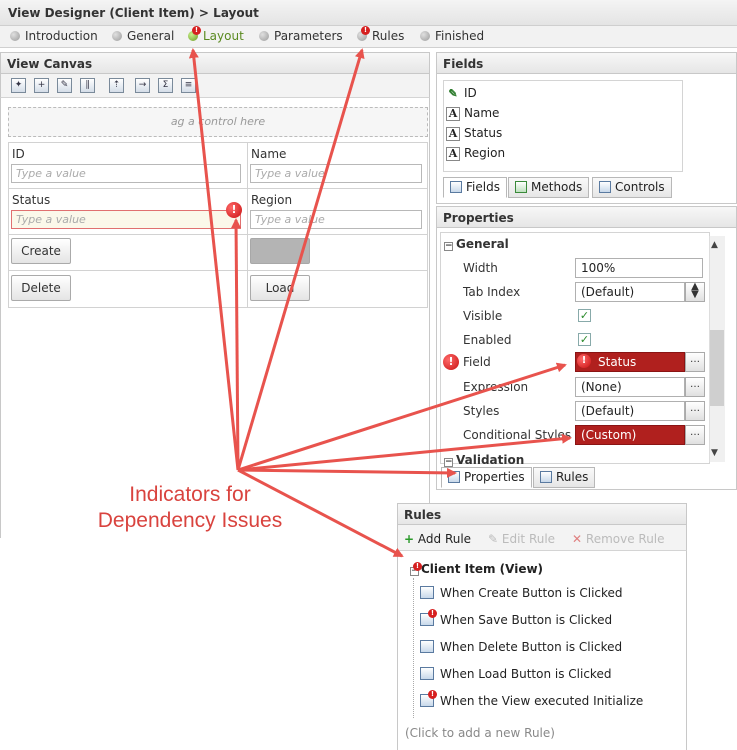  What do you see at coordinates (190, 494) in the screenshot?
I see `annotation-line: Indicators for` at bounding box center [190, 494].